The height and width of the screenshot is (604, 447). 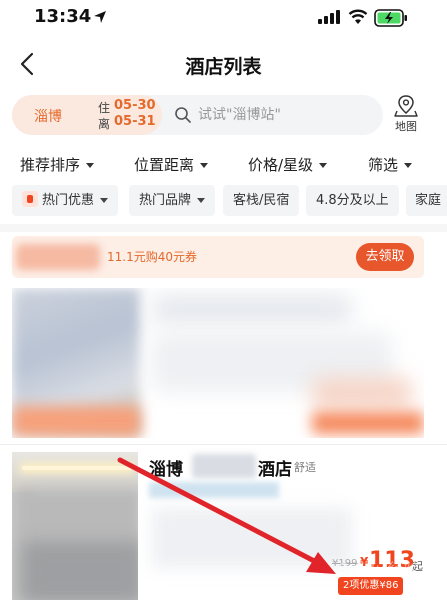 I want to click on check-in-label: 住, so click(x=104, y=108).